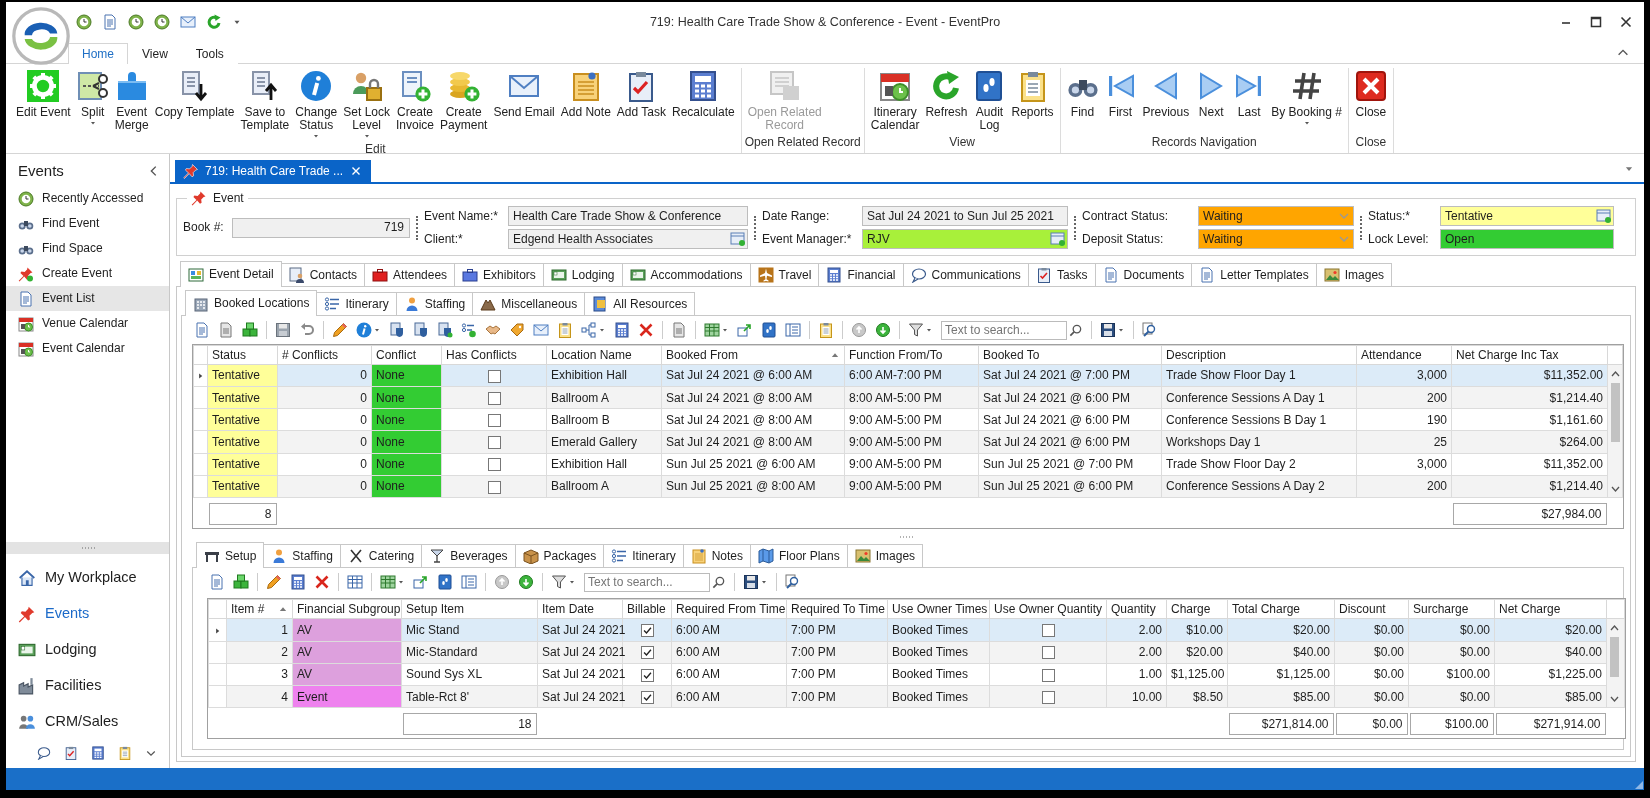 This screenshot has height=798, width=1650. Describe the element at coordinates (87, 248) in the screenshot. I see `sidebar-item: Find Space` at that location.